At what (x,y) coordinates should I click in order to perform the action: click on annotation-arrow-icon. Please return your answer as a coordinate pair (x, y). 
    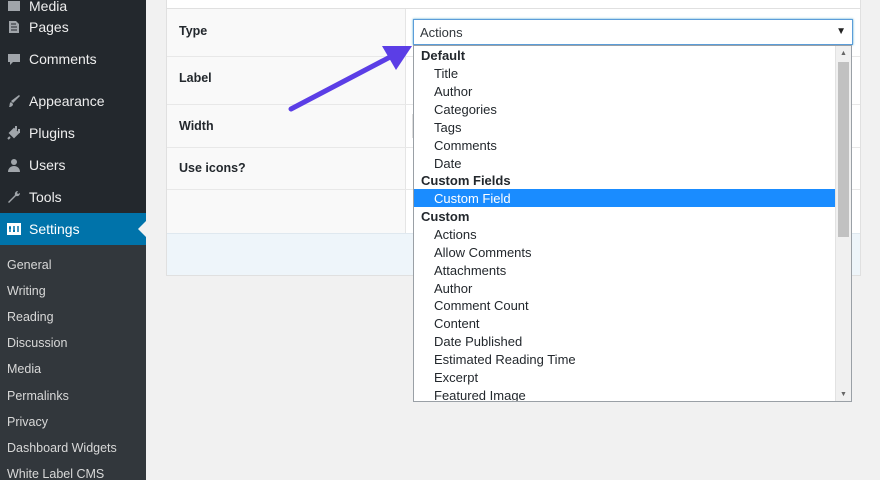
    Looking at the image, I should click on (350, 79).